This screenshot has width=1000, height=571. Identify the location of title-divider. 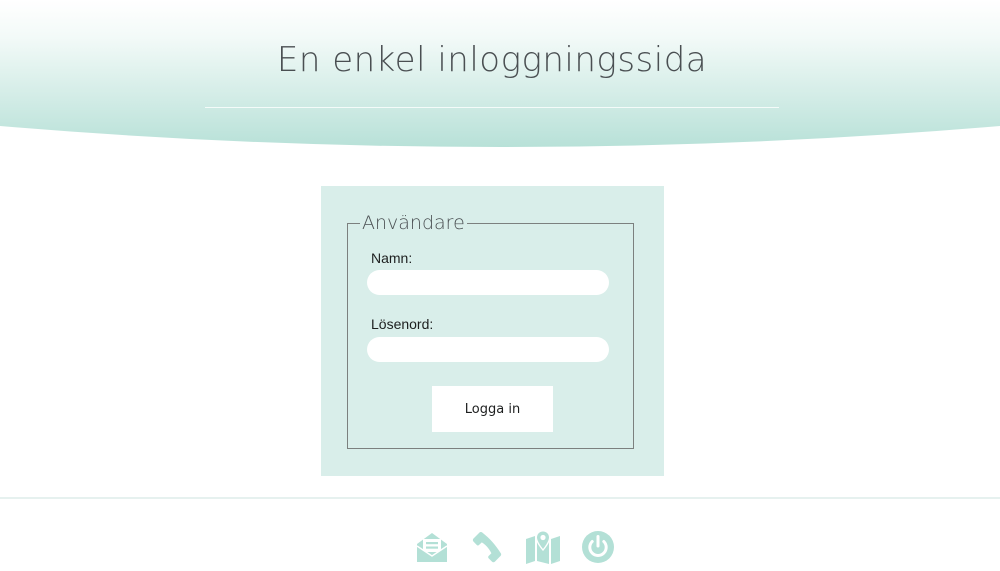
(492, 107).